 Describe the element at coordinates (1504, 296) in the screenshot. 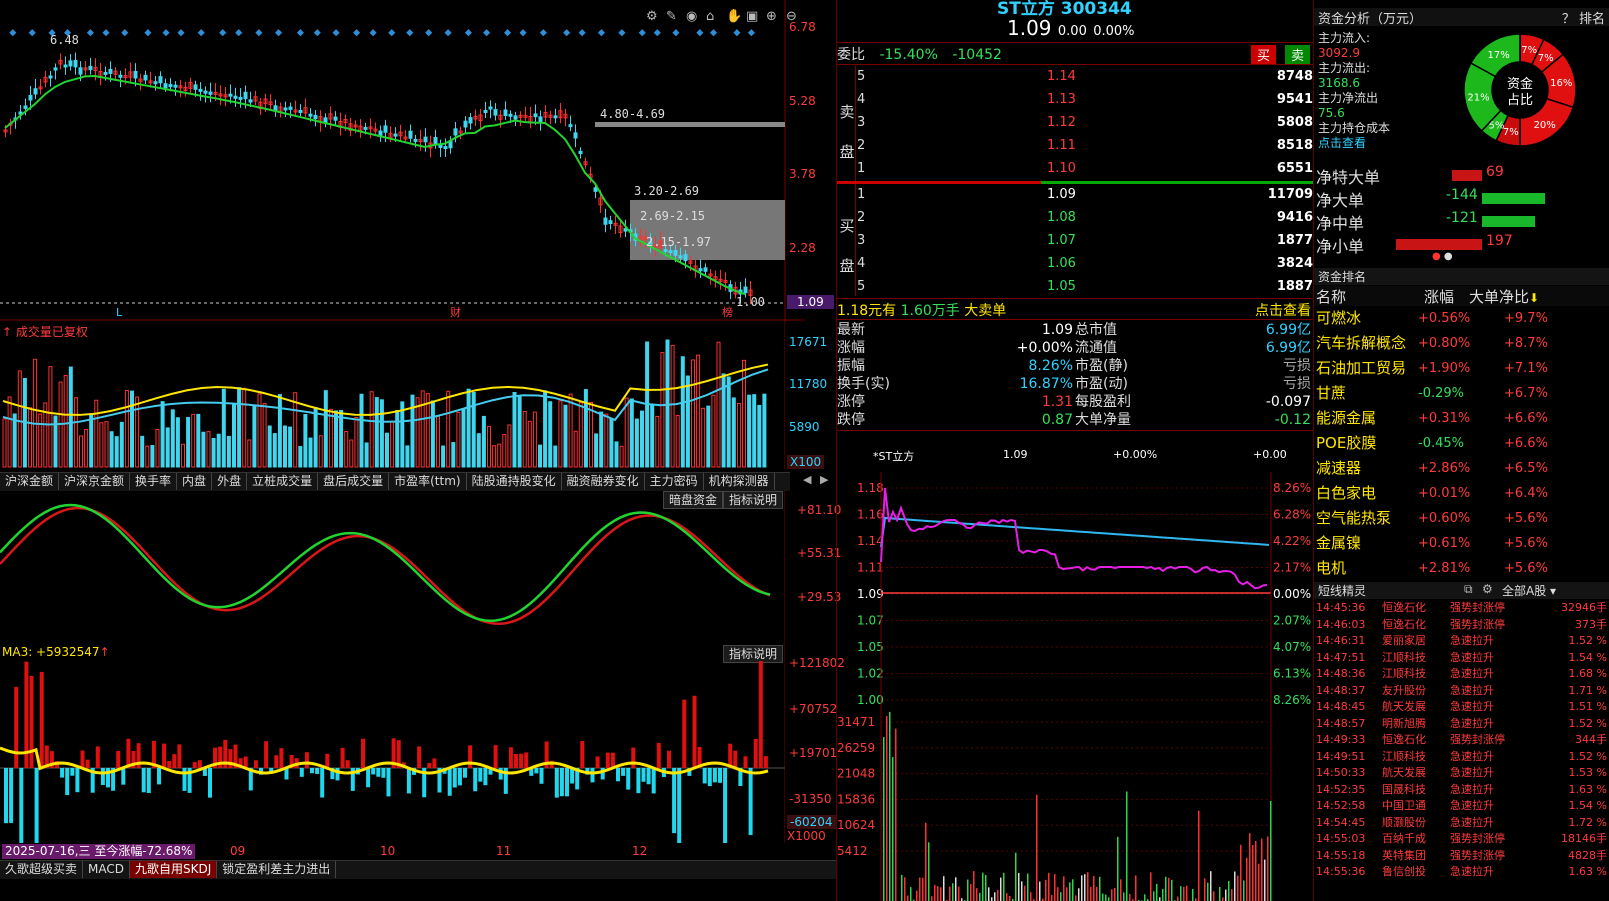

I see `col-ratio: 大单净比⬇` at that location.